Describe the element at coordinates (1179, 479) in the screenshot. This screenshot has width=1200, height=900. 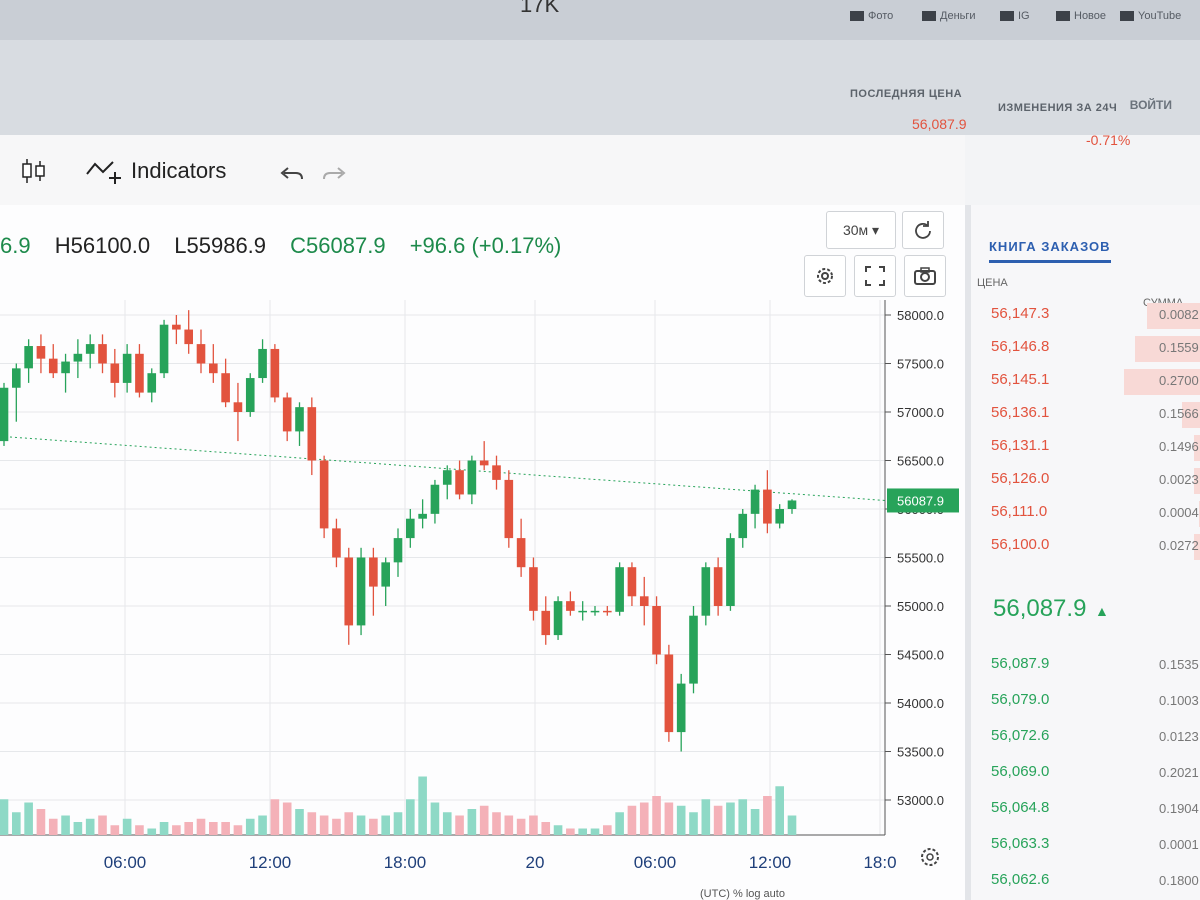
I see `ask-amount: 0.0023` at that location.